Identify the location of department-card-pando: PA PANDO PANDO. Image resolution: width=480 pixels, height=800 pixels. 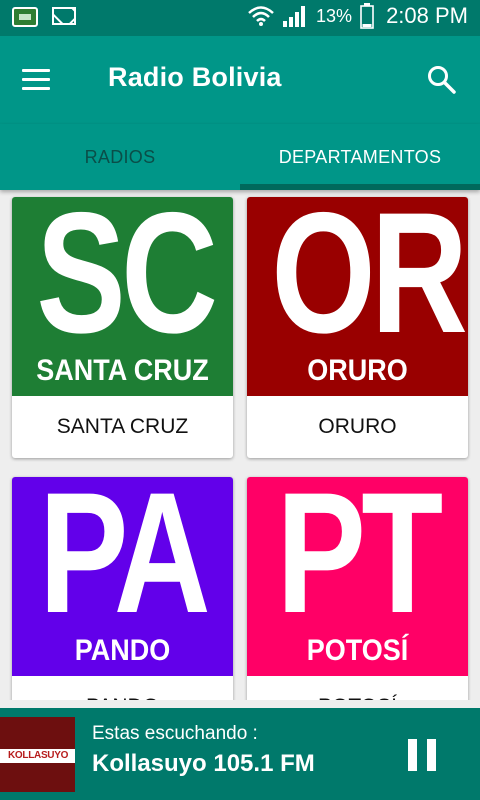
(122, 588).